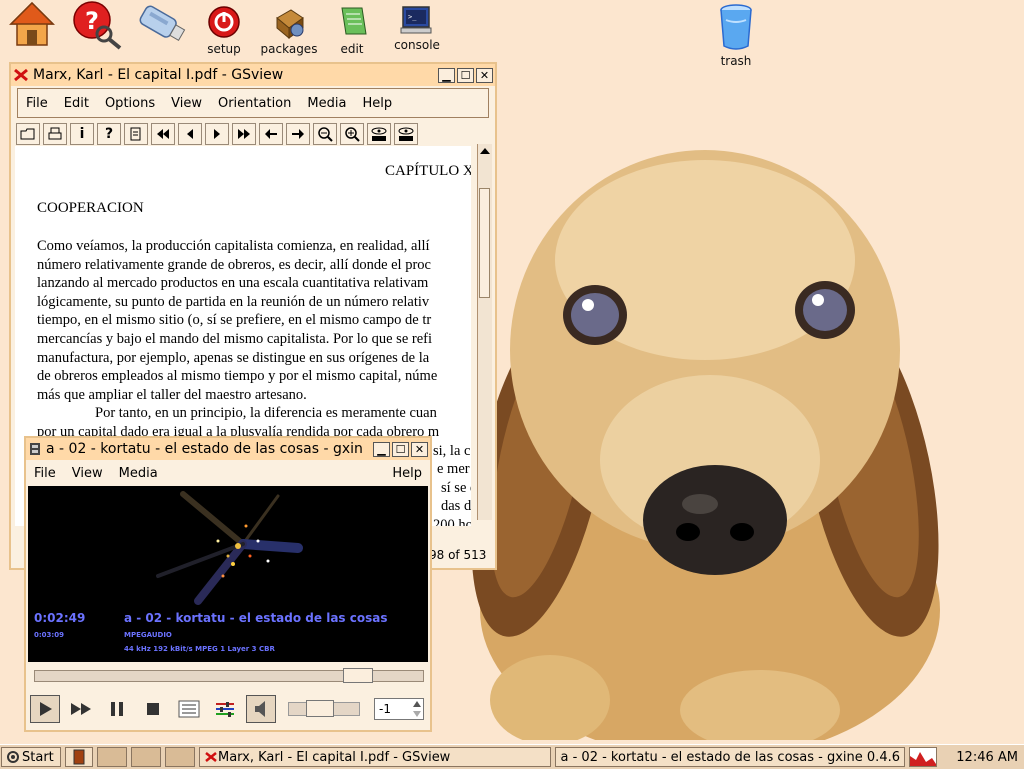  Describe the element at coordinates (13, 757) in the screenshot. I see `start-icon` at that location.